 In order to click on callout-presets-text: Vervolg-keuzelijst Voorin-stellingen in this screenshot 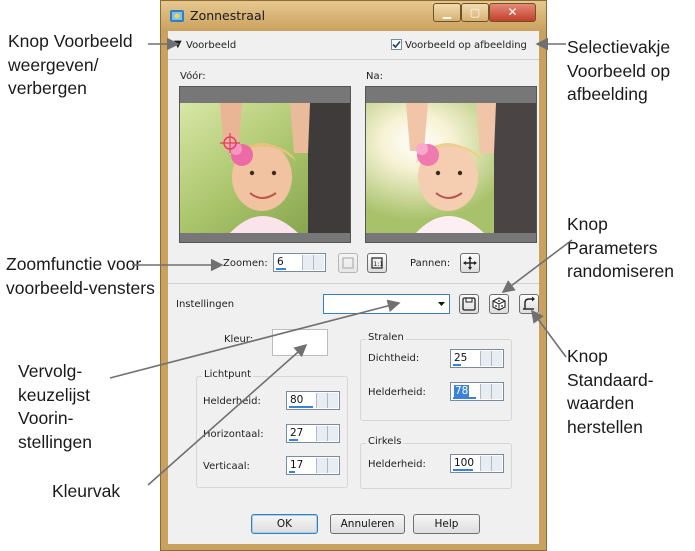, I will do `click(55, 406)`.